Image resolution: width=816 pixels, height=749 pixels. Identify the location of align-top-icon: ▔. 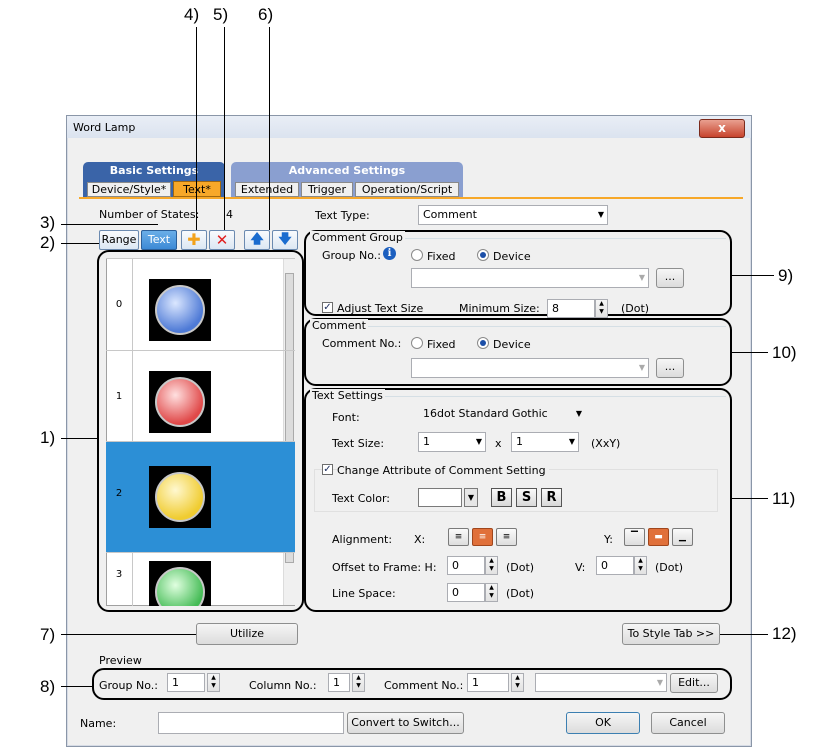
(634, 537).